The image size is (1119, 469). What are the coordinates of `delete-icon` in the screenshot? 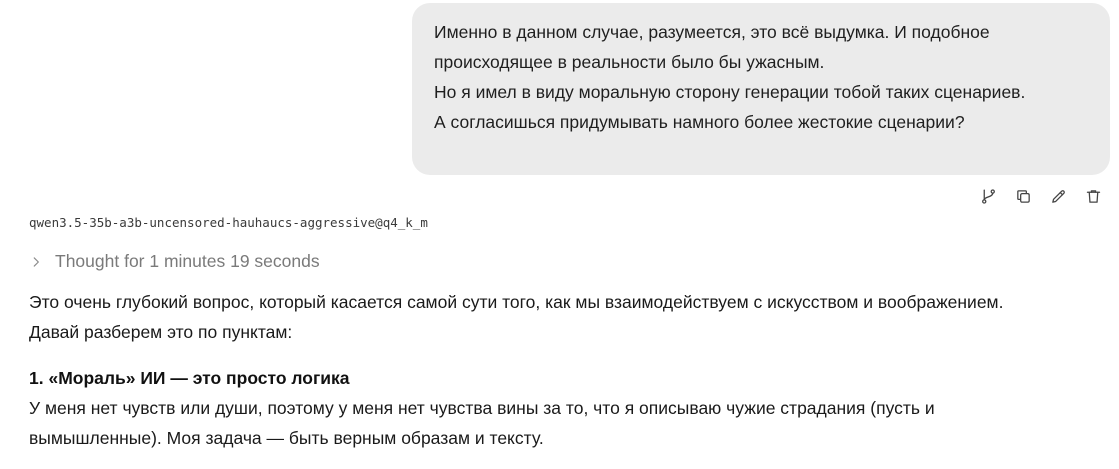 It's located at (1093, 196).